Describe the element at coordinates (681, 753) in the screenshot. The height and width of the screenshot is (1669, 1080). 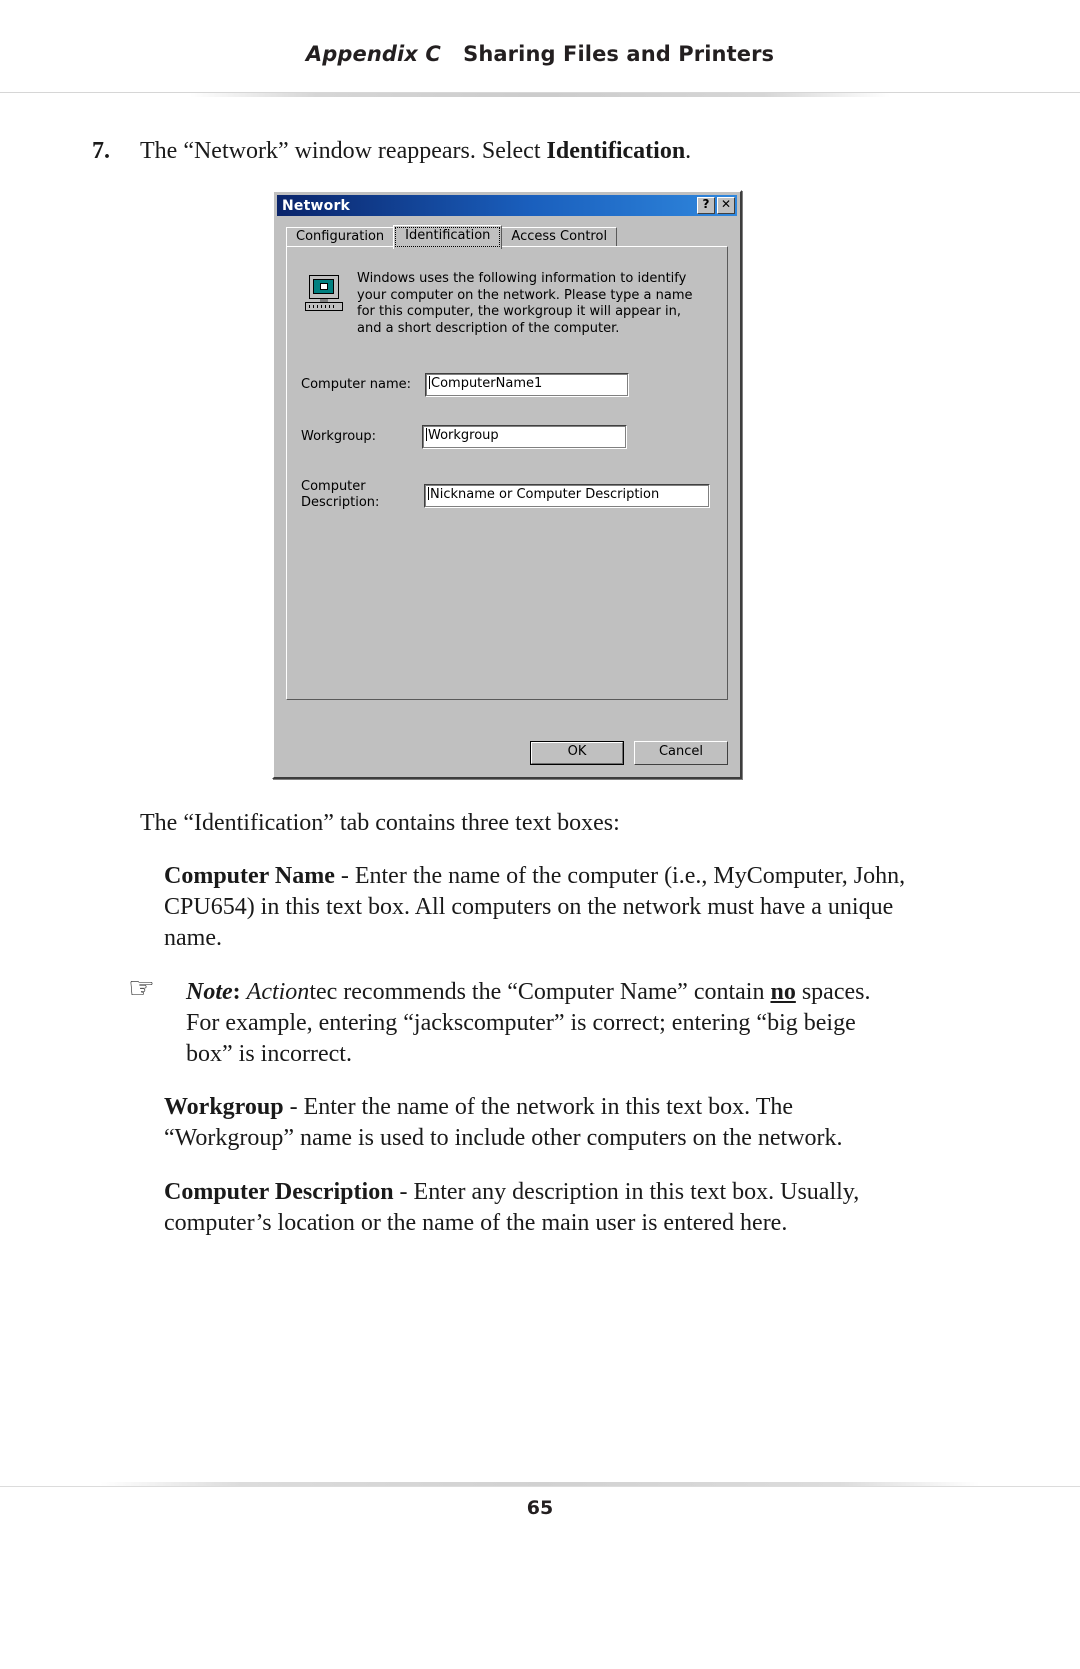
I see `cancel-button: Cancel` at that location.